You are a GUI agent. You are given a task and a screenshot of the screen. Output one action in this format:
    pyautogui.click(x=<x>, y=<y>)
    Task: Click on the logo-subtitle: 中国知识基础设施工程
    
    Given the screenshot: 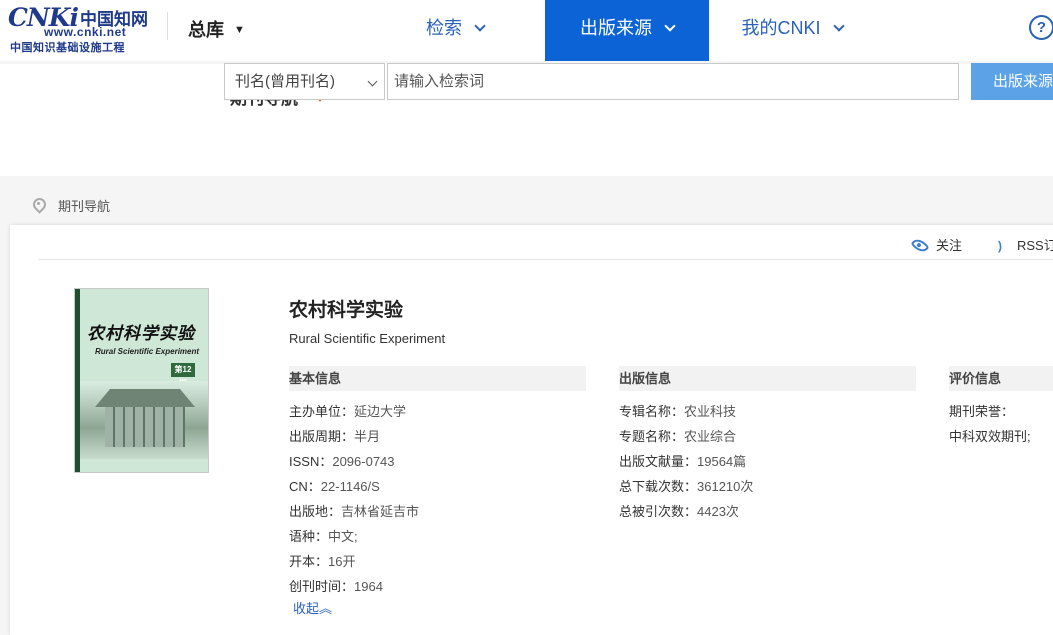 What is the action you would take?
    pyautogui.click(x=67, y=48)
    